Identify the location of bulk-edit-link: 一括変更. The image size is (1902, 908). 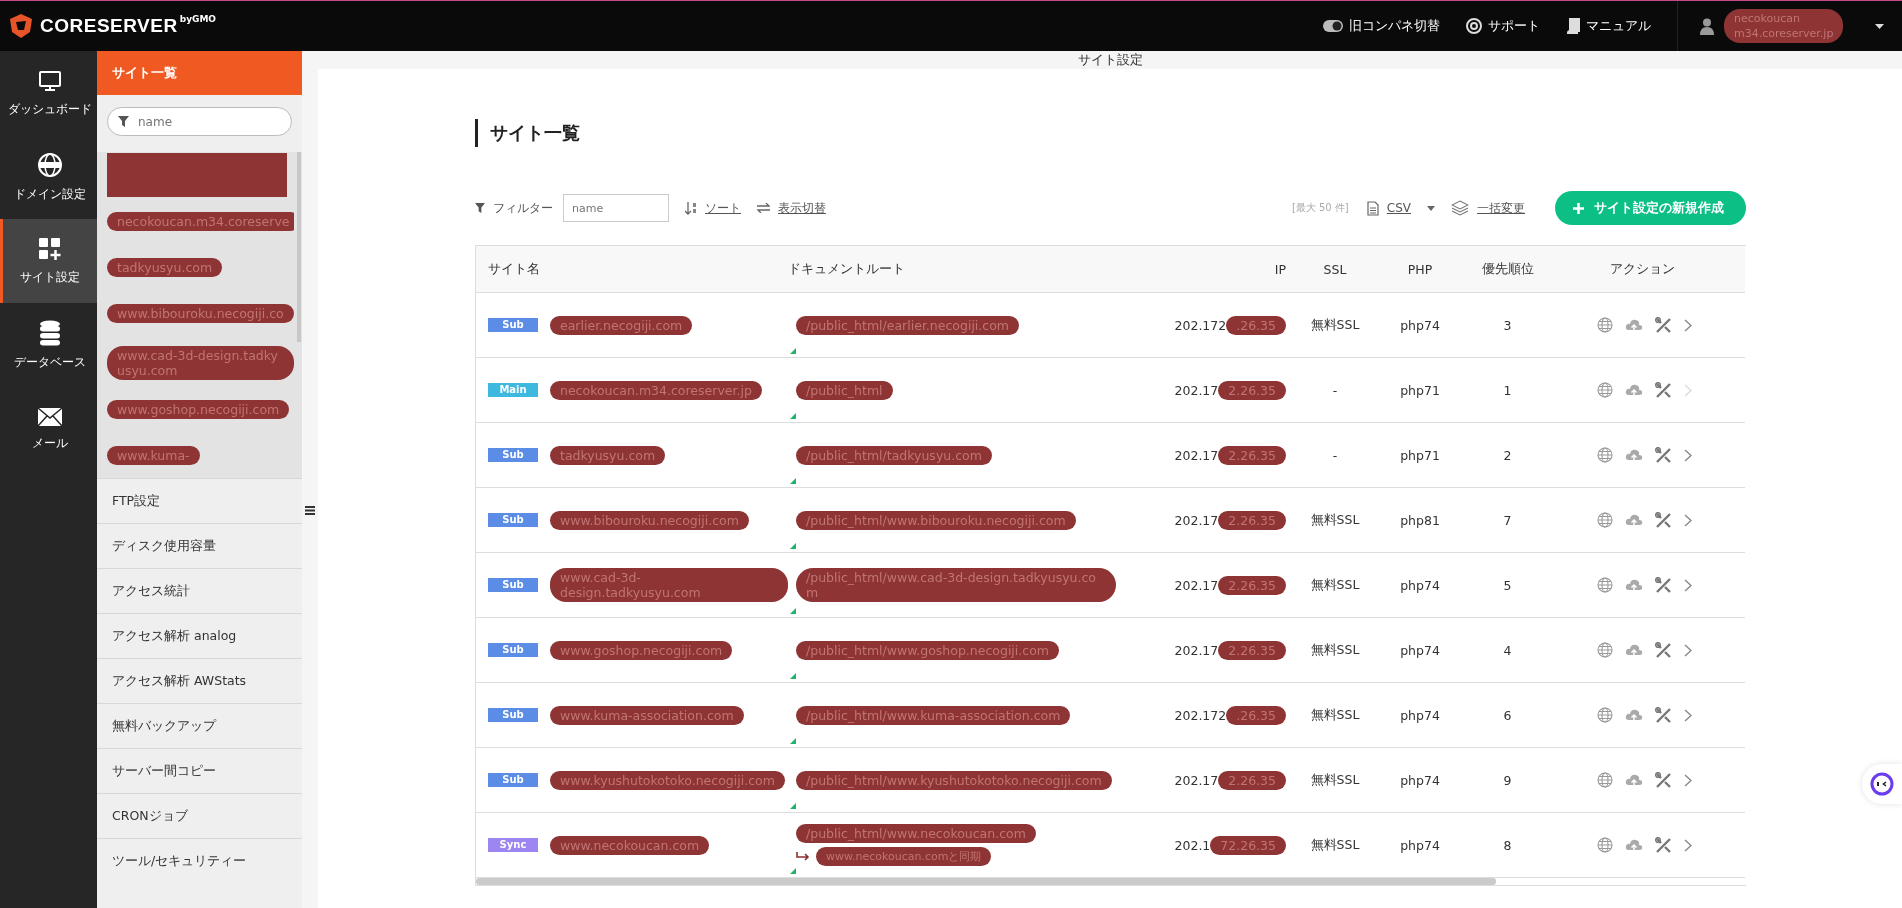
(1501, 208).